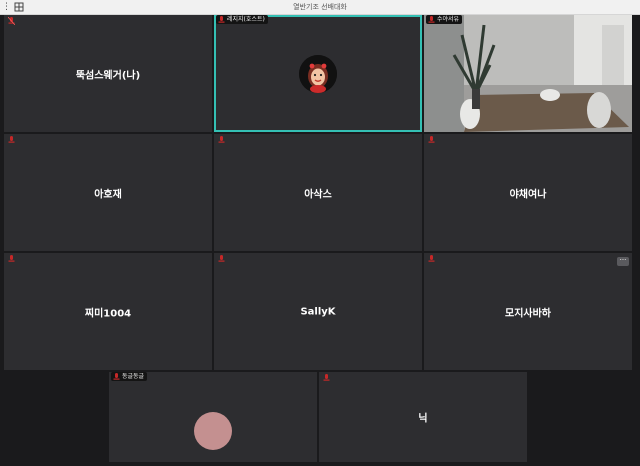 The width and height of the screenshot is (640, 466). Describe the element at coordinates (129, 376) in the screenshot. I see `participant-label: 동글동글` at that location.